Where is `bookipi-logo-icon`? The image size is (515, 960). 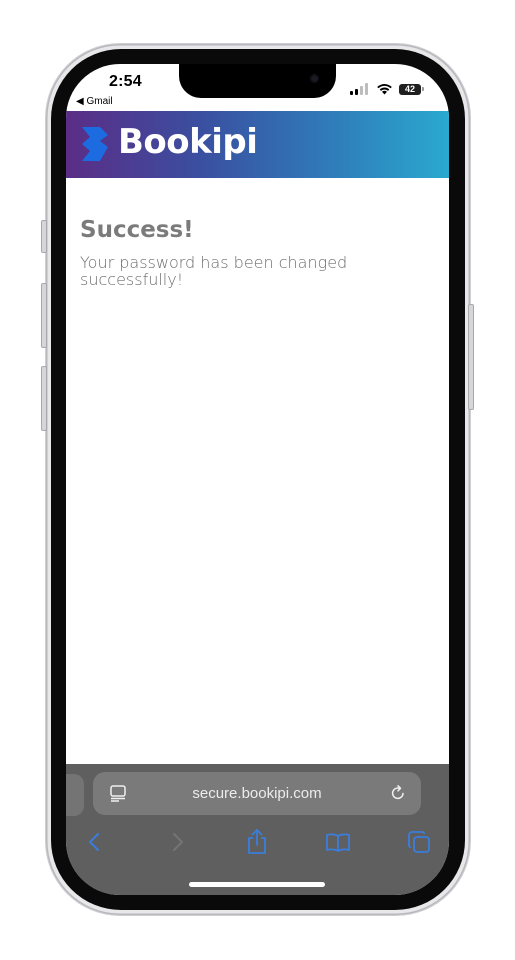
bookipi-logo-icon is located at coordinates (95, 144).